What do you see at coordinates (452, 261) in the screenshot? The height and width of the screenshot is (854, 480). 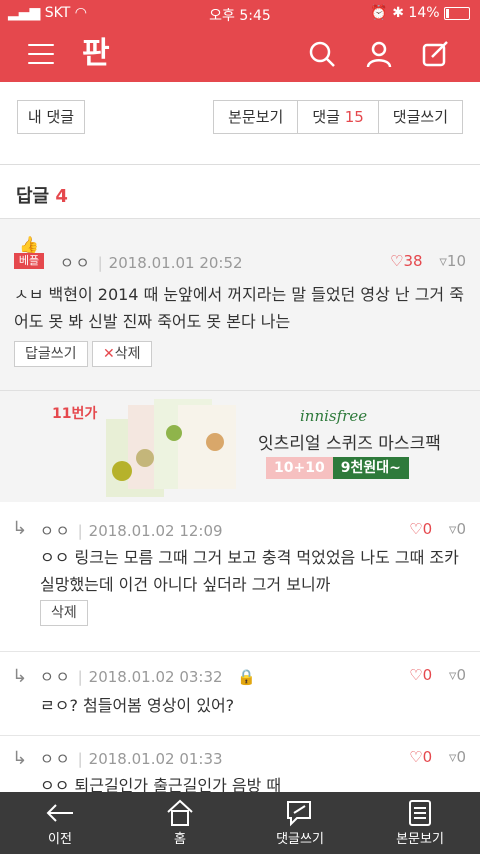 I see `dislike-button: ▿10` at bounding box center [452, 261].